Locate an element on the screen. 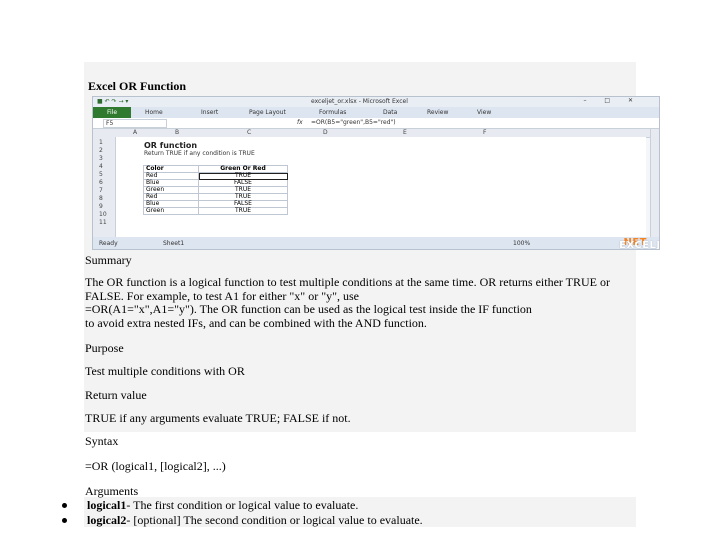 Image resolution: width=720 pixels, height=540 pixels. ribbon-tab-home: Home is located at coordinates (154, 112).